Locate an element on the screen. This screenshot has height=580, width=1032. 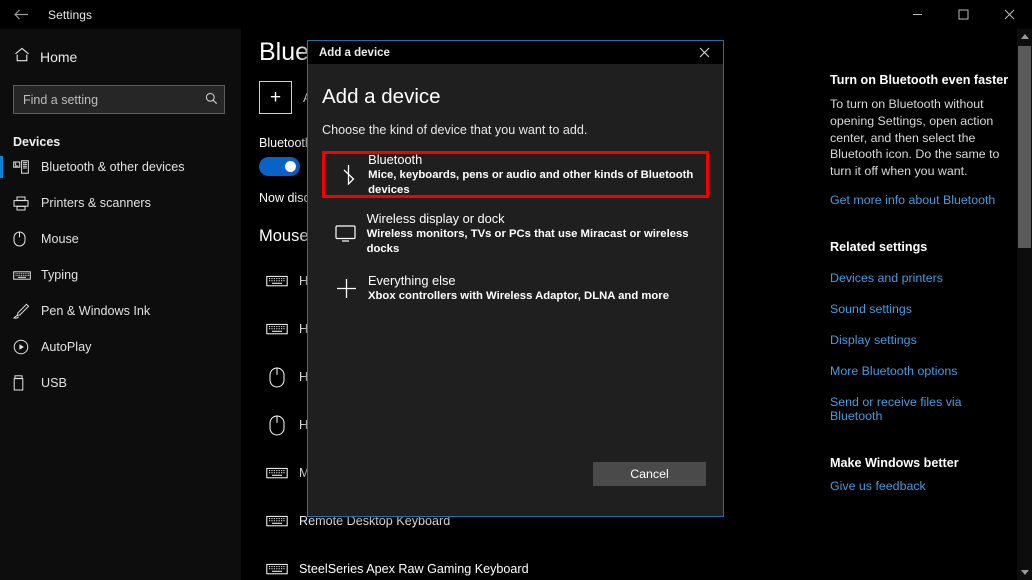
back-button is located at coordinates (21, 14).